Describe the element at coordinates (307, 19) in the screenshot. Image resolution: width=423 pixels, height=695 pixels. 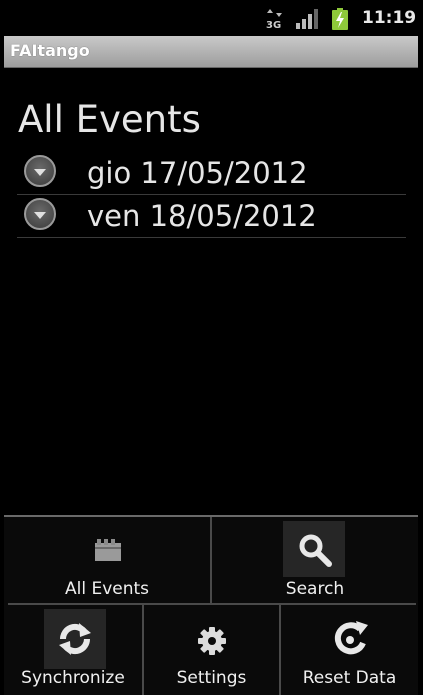
I see `signal-icon` at that location.